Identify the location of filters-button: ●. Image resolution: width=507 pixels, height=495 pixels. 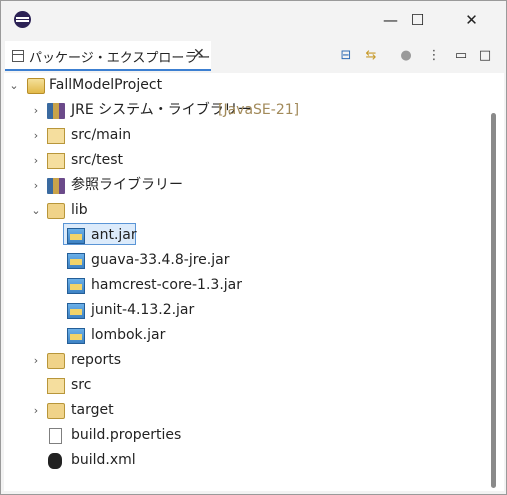
(406, 55).